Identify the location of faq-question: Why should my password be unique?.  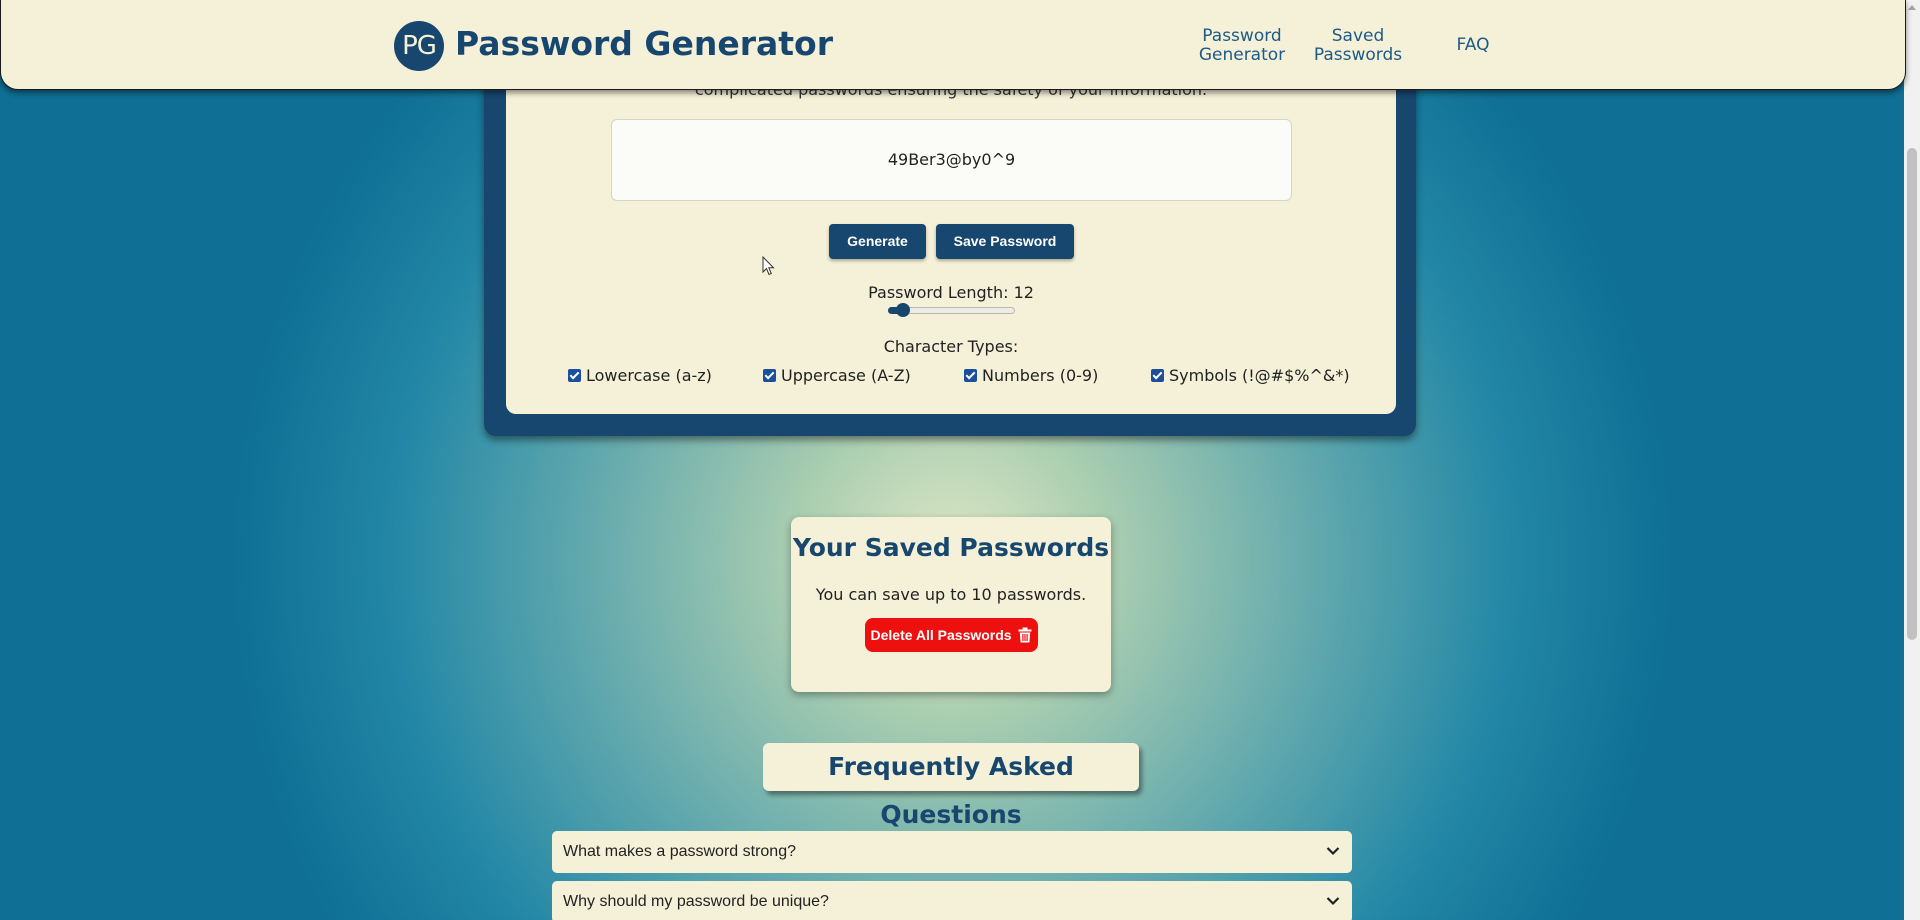
(696, 901).